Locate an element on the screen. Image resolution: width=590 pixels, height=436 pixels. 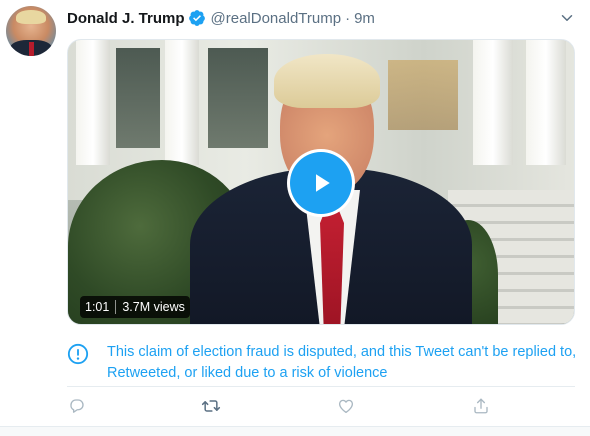
like-button is located at coordinates (346, 406).